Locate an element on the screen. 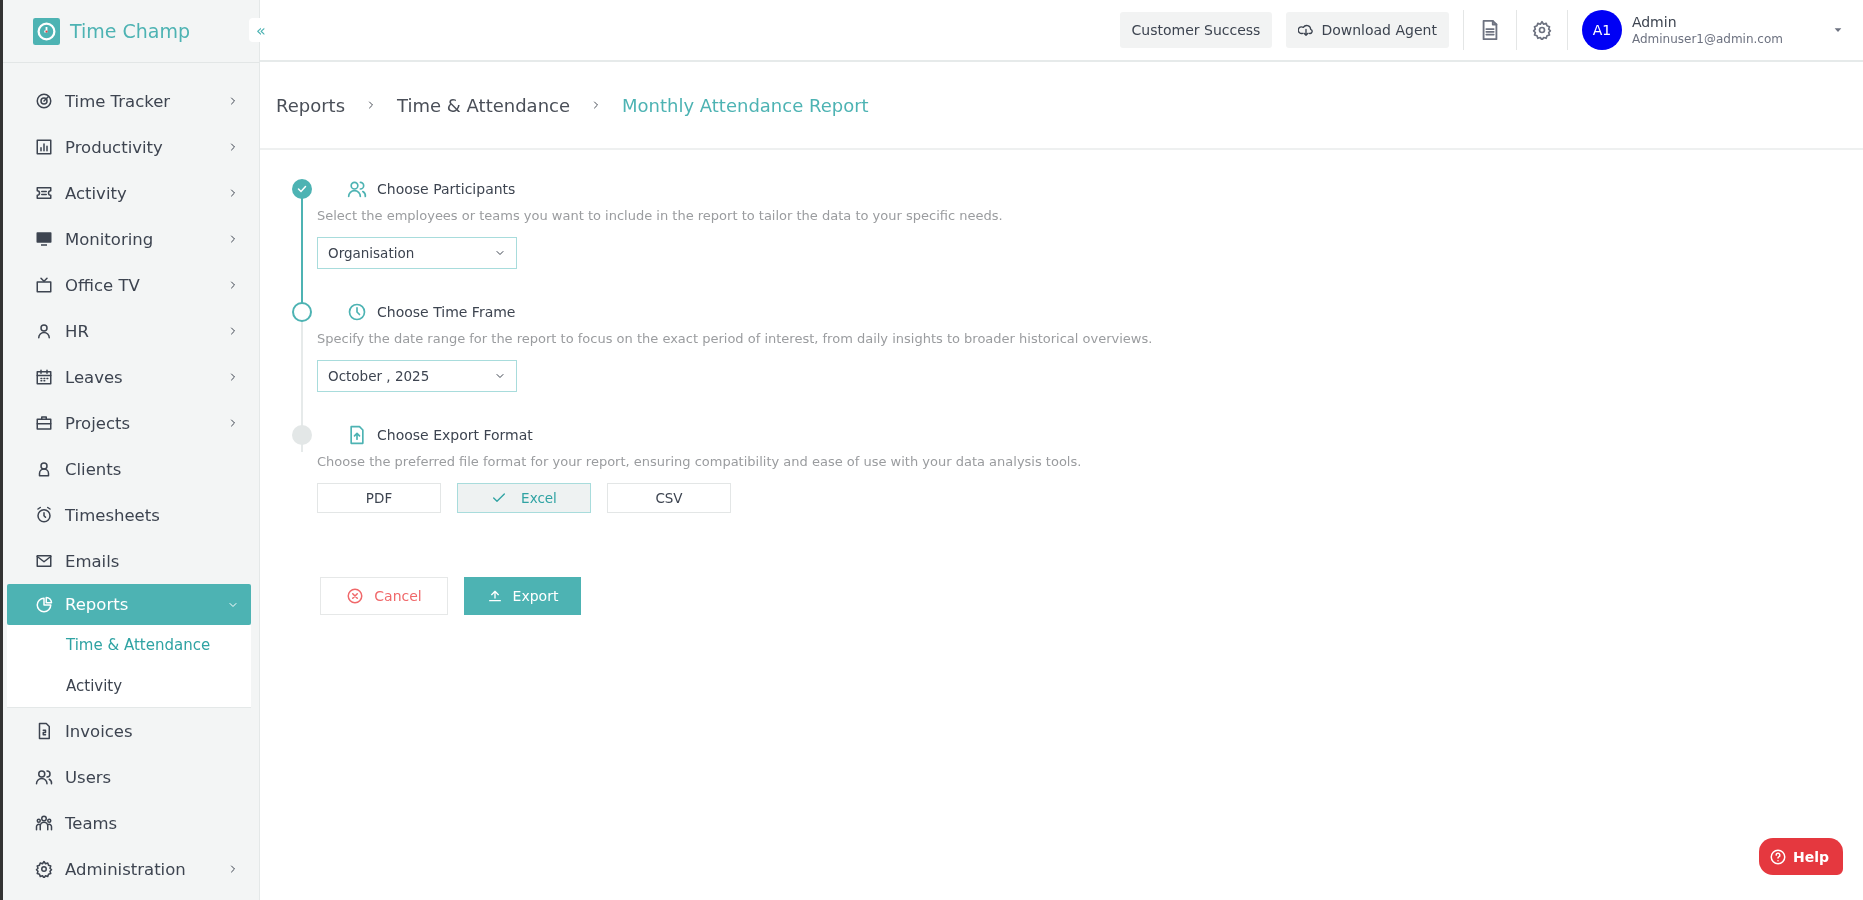 This screenshot has width=1863, height=900. sidebar-item: Timesheets is located at coordinates (129, 515).